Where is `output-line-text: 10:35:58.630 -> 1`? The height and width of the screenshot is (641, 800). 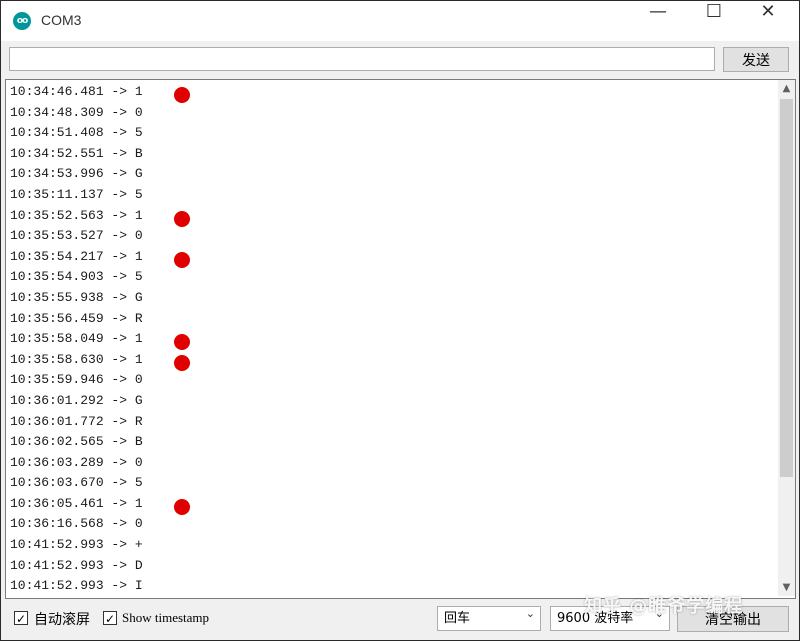 output-line-text: 10:35:58.630 -> 1 is located at coordinates (76, 359).